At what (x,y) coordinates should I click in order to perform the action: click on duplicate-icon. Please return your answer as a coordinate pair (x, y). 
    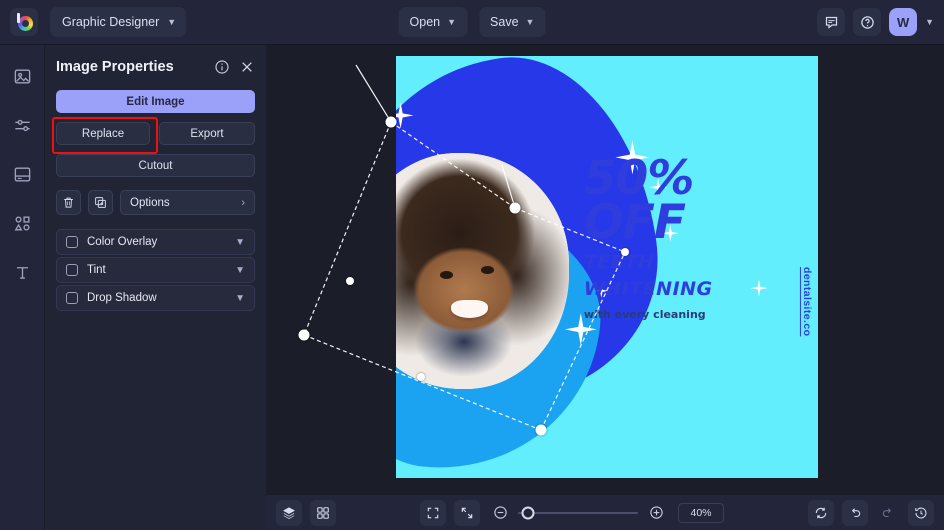
    Looking at the image, I should click on (100, 202).